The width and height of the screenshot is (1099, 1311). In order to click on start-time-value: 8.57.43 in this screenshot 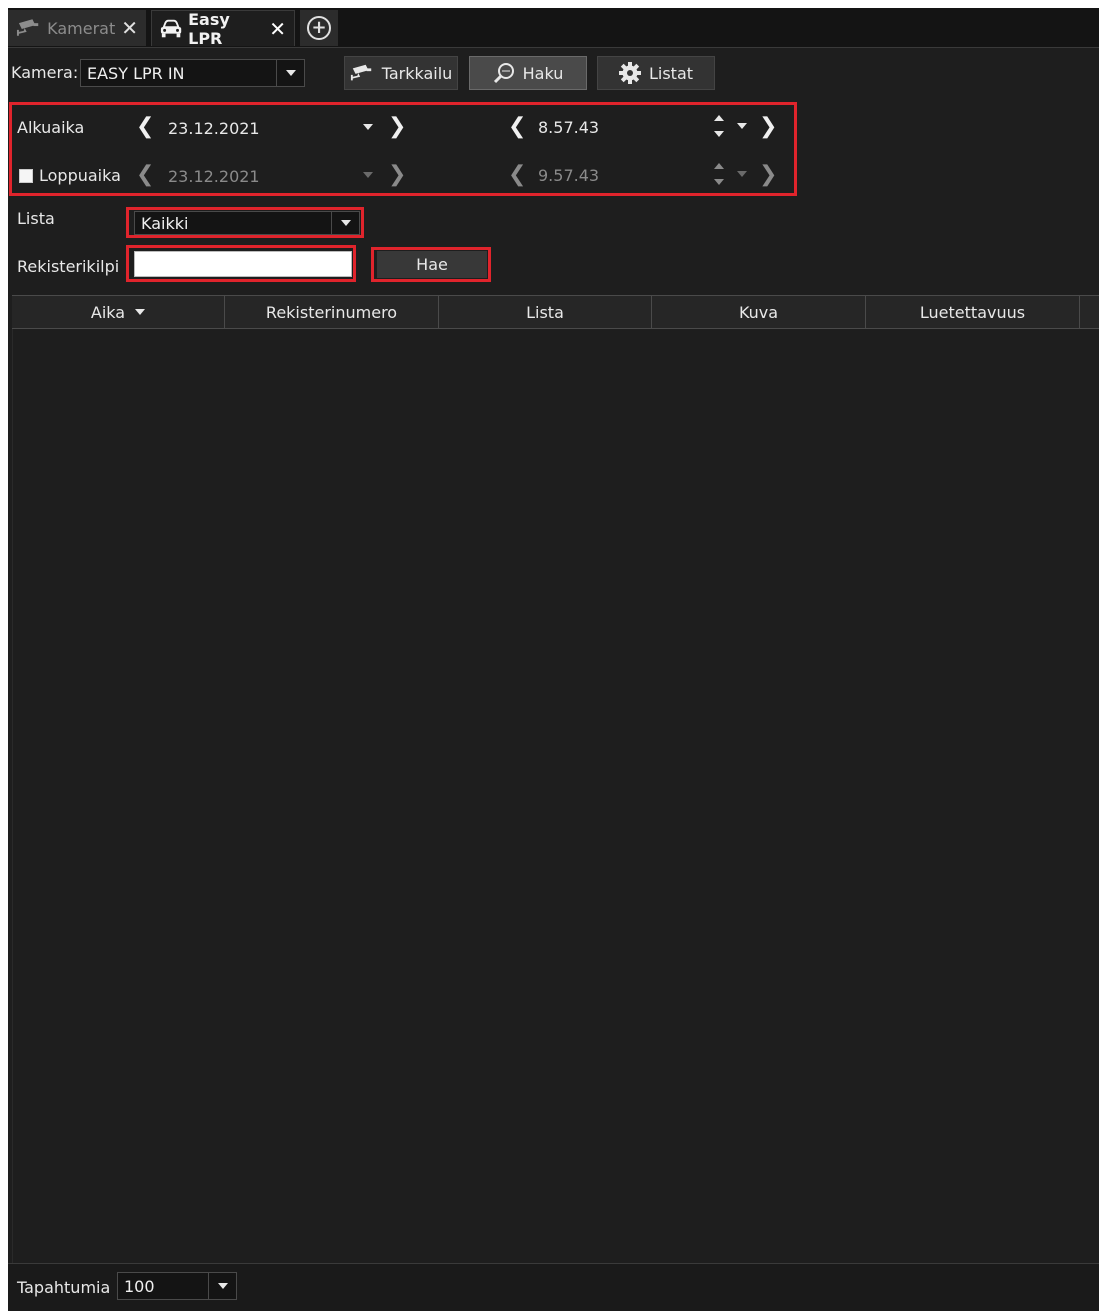, I will do `click(568, 127)`.